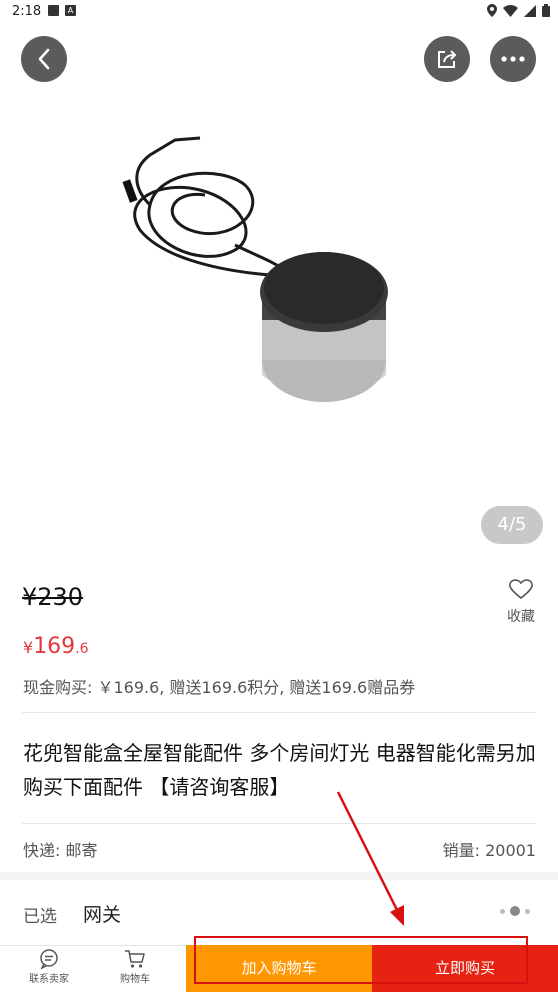 This screenshot has height=993, width=558. I want to click on section-separator, so click(279, 876).